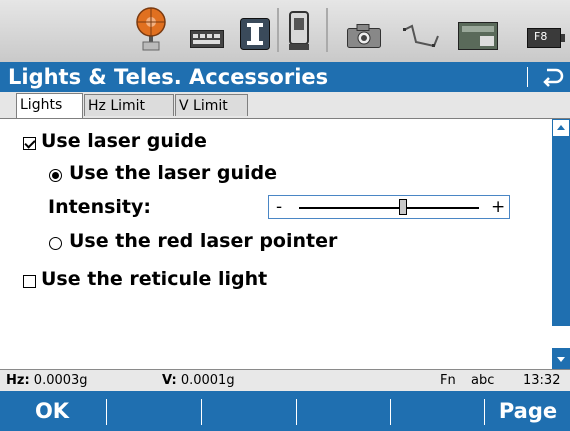  What do you see at coordinates (55, 175) in the screenshot?
I see `laser-guide-radio` at bounding box center [55, 175].